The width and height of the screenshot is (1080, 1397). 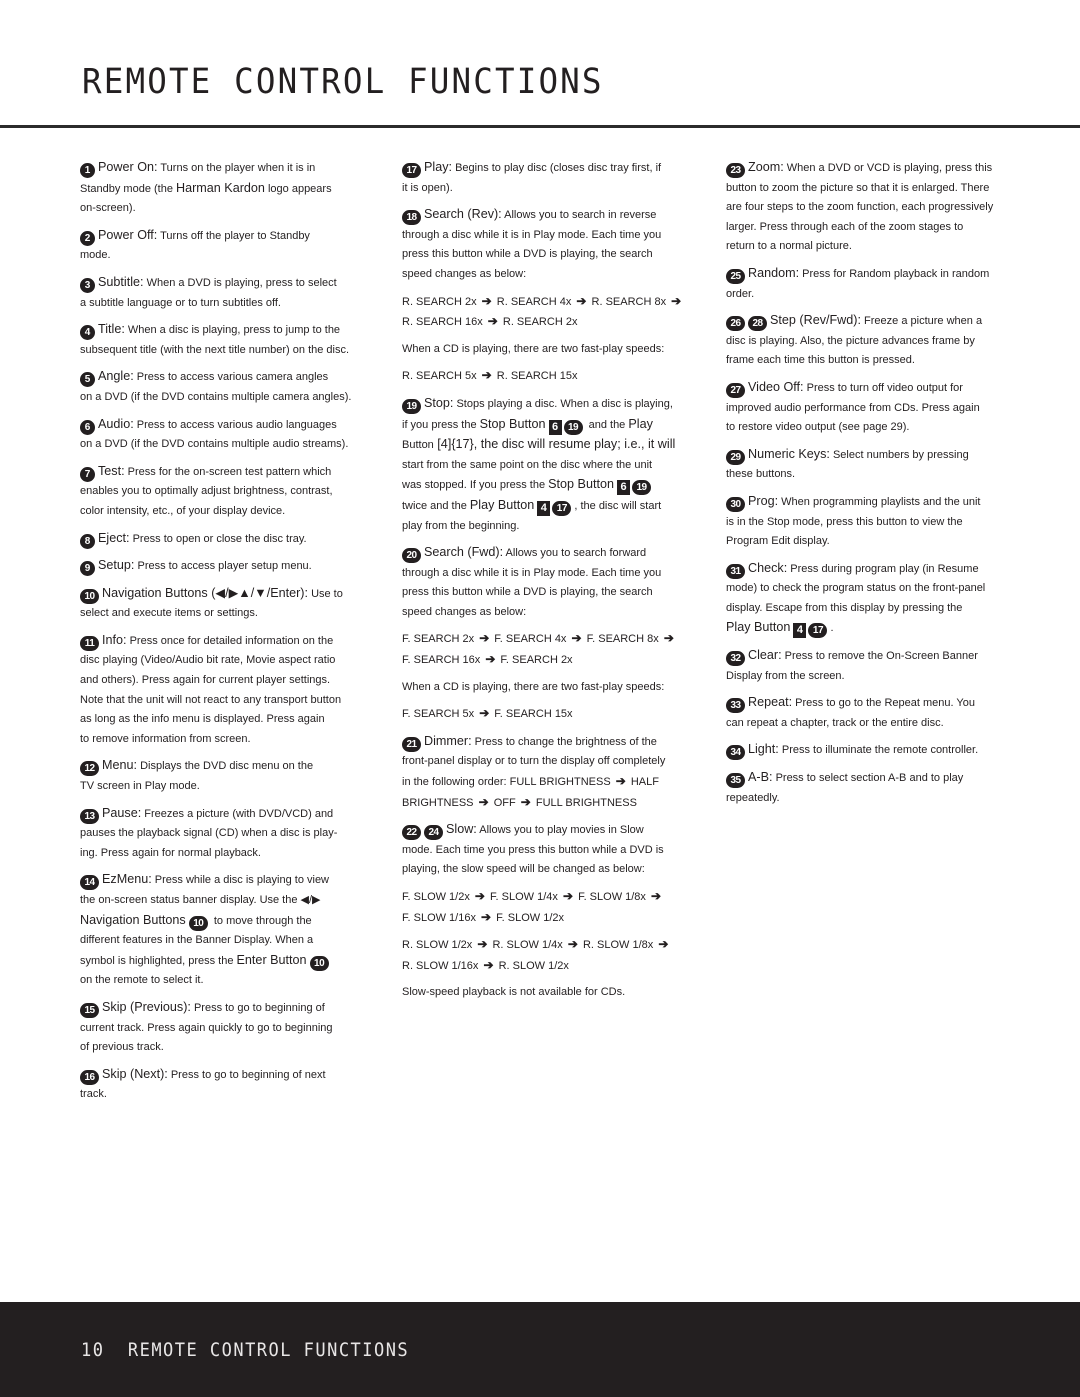 What do you see at coordinates (818, 427) in the screenshot?
I see `text-line: to restore video output (see page 29).` at bounding box center [818, 427].